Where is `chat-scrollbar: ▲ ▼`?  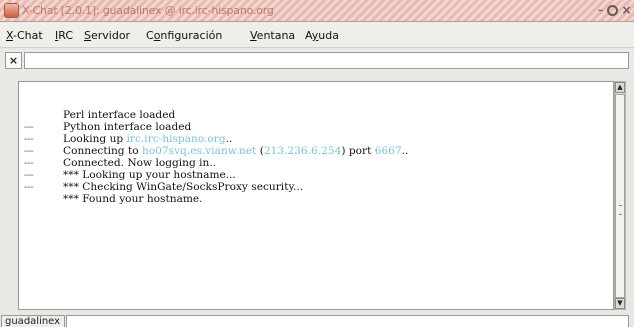
chat-scrollbar: ▲ ▼ is located at coordinates (620, 195).